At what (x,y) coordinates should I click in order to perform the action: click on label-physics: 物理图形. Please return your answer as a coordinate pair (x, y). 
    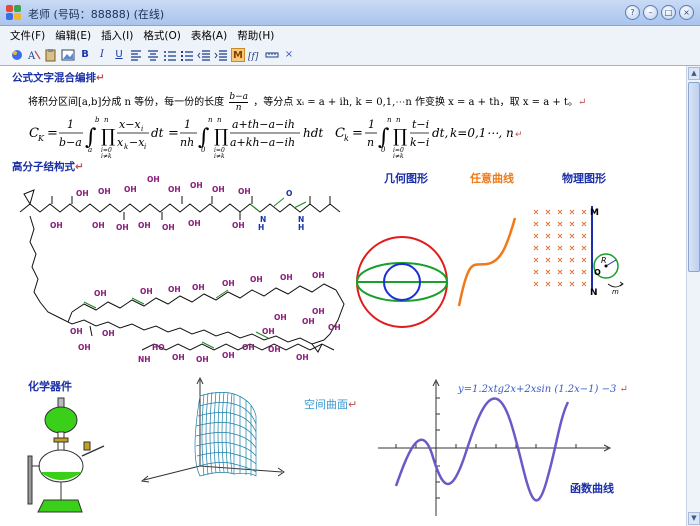
    Looking at the image, I should click on (584, 178).